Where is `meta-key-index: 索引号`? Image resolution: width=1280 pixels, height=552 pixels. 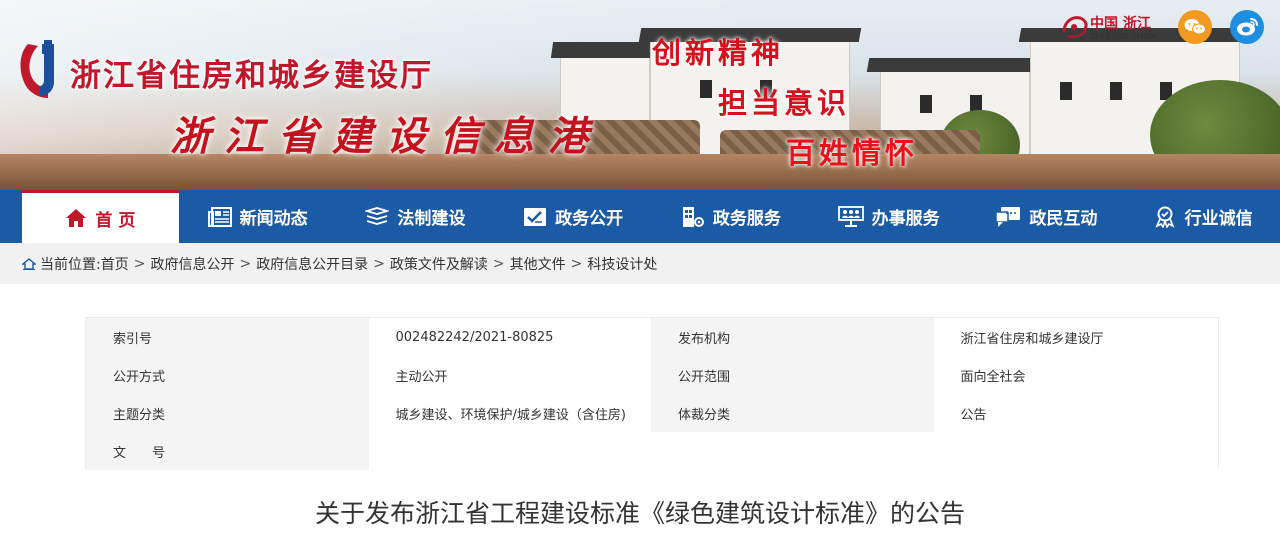 meta-key-index: 索引号 is located at coordinates (227, 337).